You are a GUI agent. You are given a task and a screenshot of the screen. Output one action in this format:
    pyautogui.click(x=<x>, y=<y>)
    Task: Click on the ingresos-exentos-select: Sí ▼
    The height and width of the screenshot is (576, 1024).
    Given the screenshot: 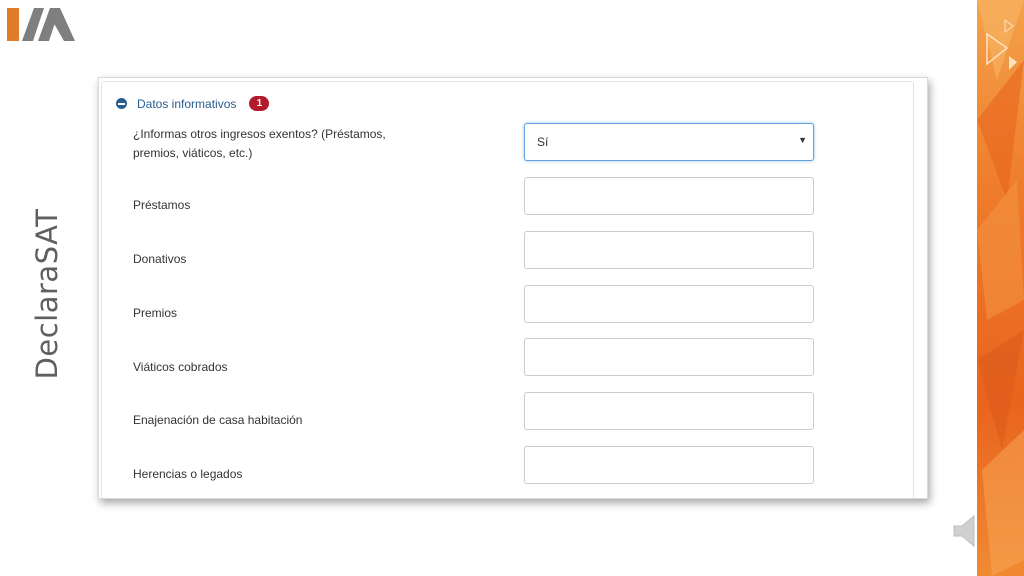 What is the action you would take?
    pyautogui.click(x=669, y=142)
    